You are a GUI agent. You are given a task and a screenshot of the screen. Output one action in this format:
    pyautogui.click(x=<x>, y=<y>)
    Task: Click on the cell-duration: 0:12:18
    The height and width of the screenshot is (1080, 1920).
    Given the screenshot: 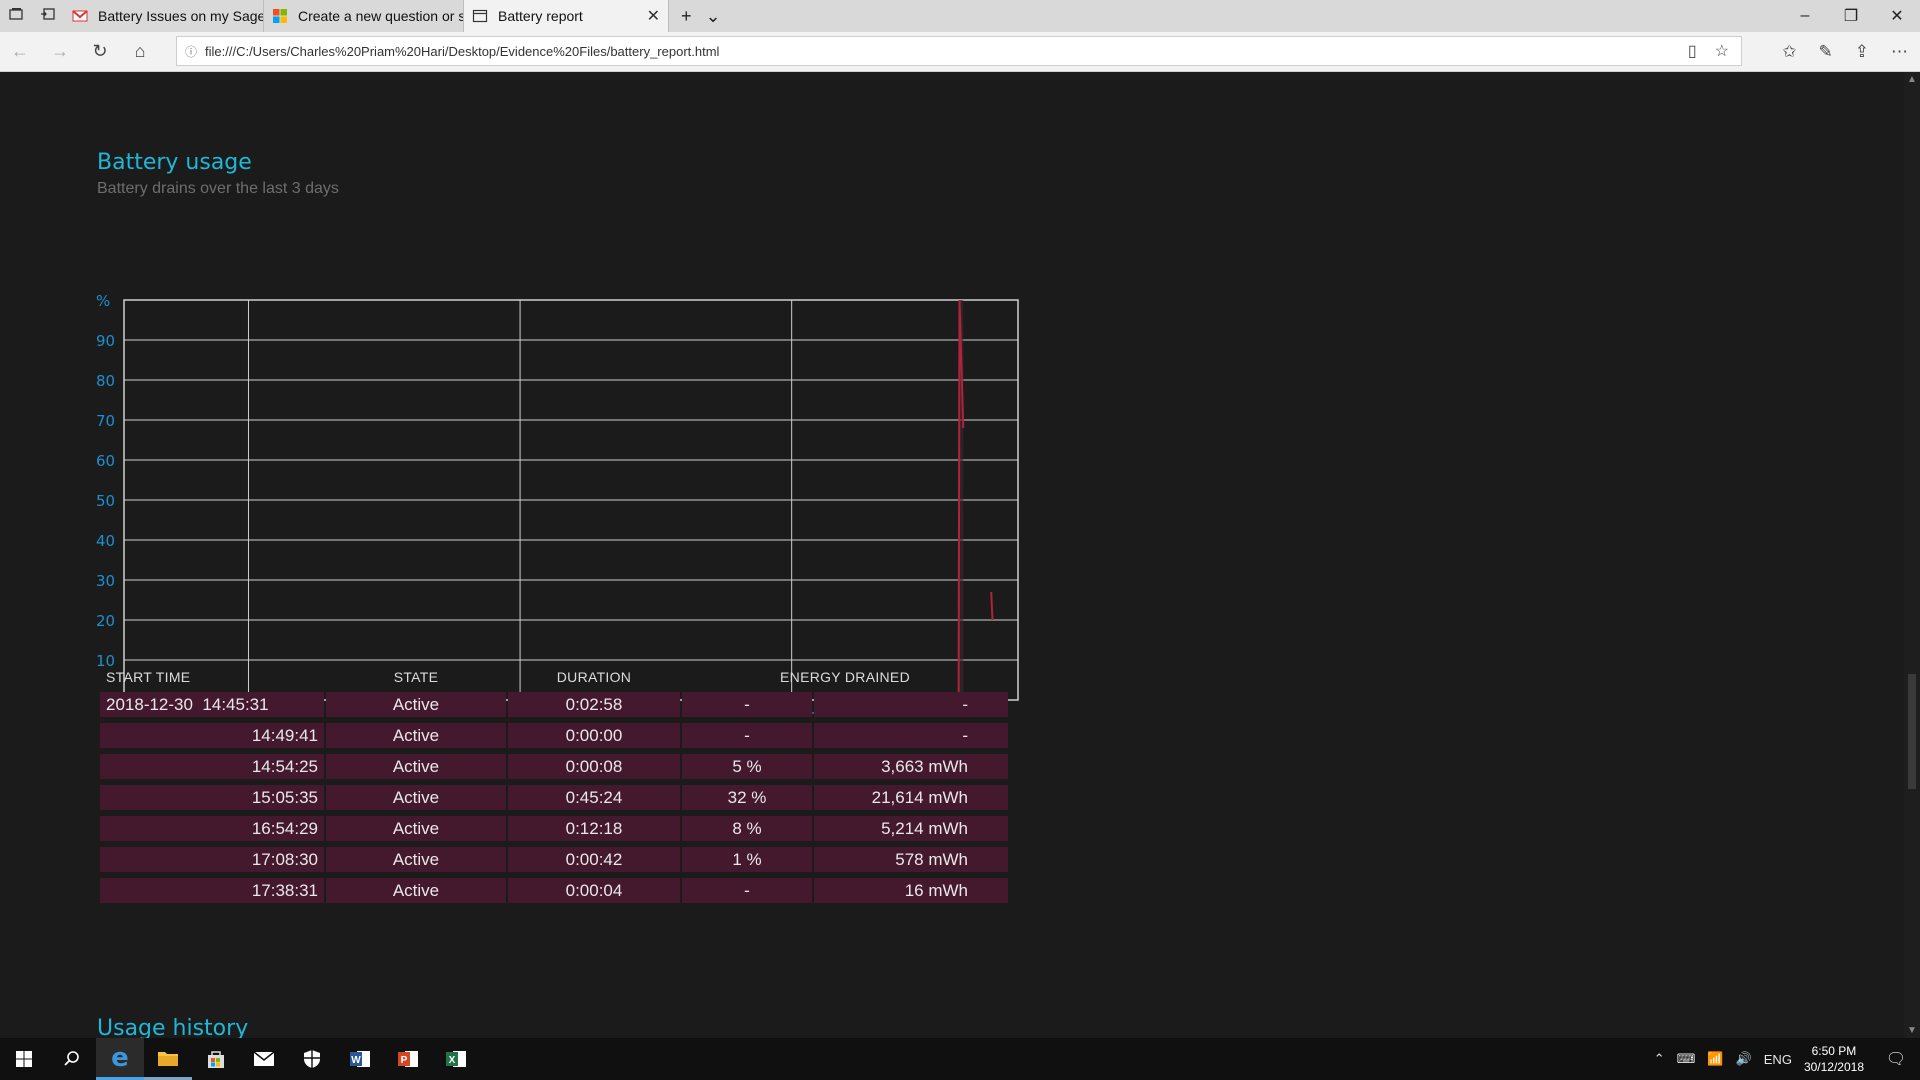 What is the action you would take?
    pyautogui.click(x=594, y=828)
    